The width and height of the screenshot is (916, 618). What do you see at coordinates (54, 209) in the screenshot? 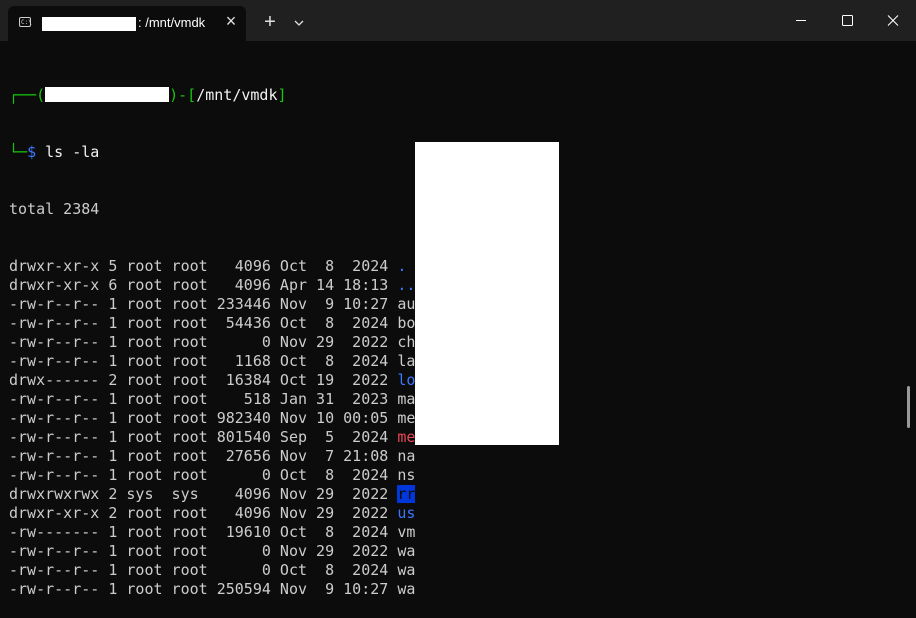
I see `total-line: total 2384` at bounding box center [54, 209].